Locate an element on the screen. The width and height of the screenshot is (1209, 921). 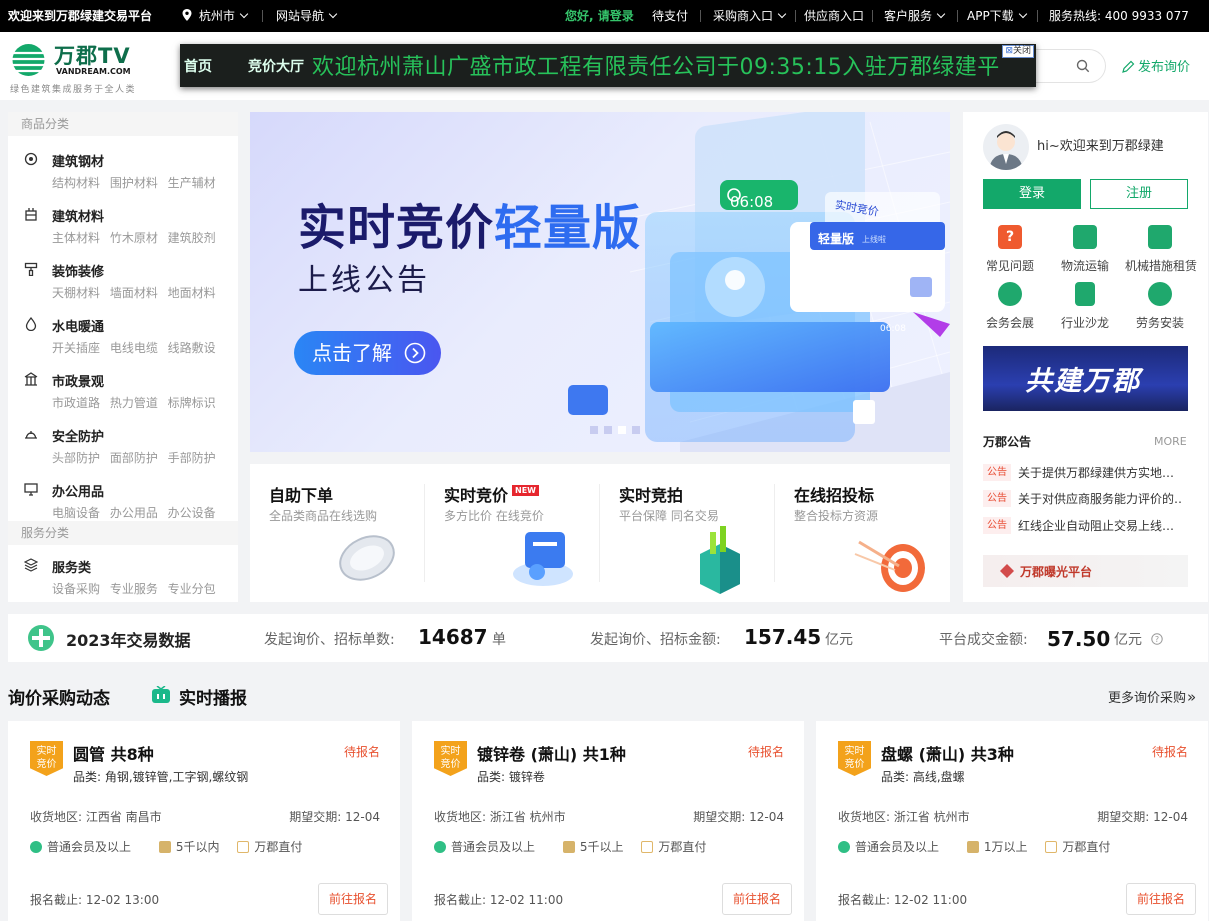
login-button: 登录 is located at coordinates (1032, 194).